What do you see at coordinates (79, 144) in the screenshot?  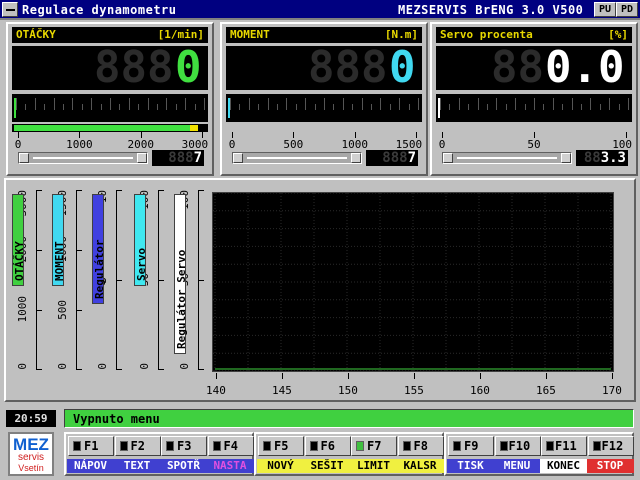 I see `scale-label: 1000` at bounding box center [79, 144].